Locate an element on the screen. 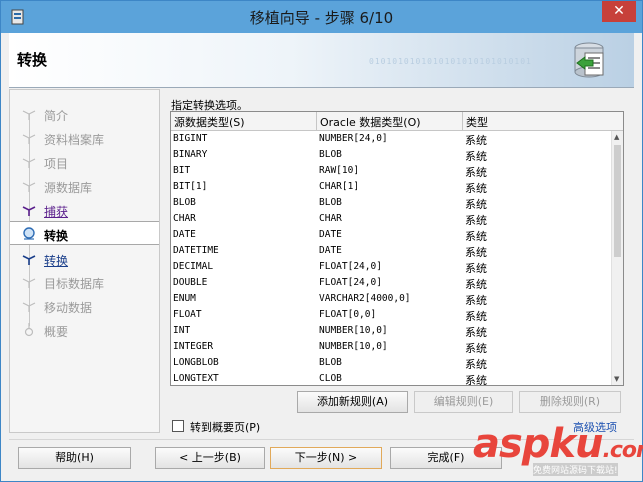 The height and width of the screenshot is (482, 643). goto-summary-label: 转到概要页(P) is located at coordinates (225, 427).